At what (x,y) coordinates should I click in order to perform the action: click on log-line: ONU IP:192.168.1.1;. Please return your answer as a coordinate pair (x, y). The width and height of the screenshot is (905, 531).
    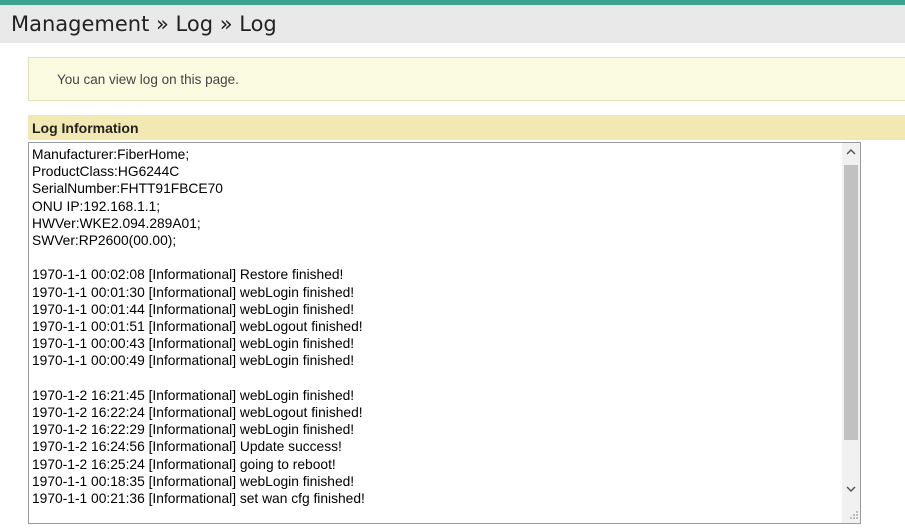
    Looking at the image, I should click on (96, 206).